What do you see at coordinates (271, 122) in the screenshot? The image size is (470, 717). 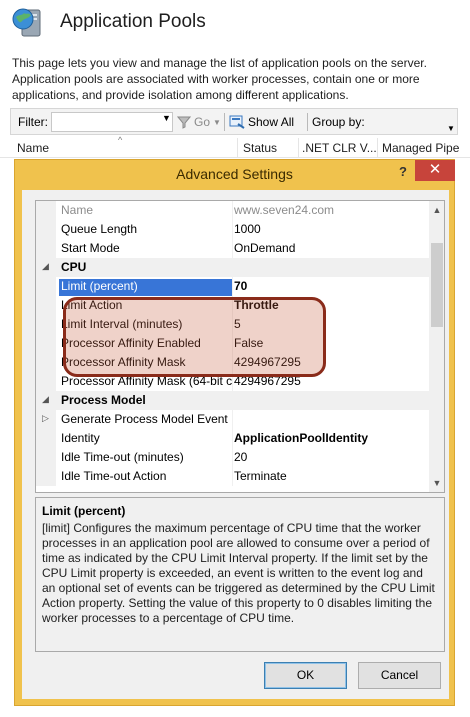 I see `show-all-label: Show All` at bounding box center [271, 122].